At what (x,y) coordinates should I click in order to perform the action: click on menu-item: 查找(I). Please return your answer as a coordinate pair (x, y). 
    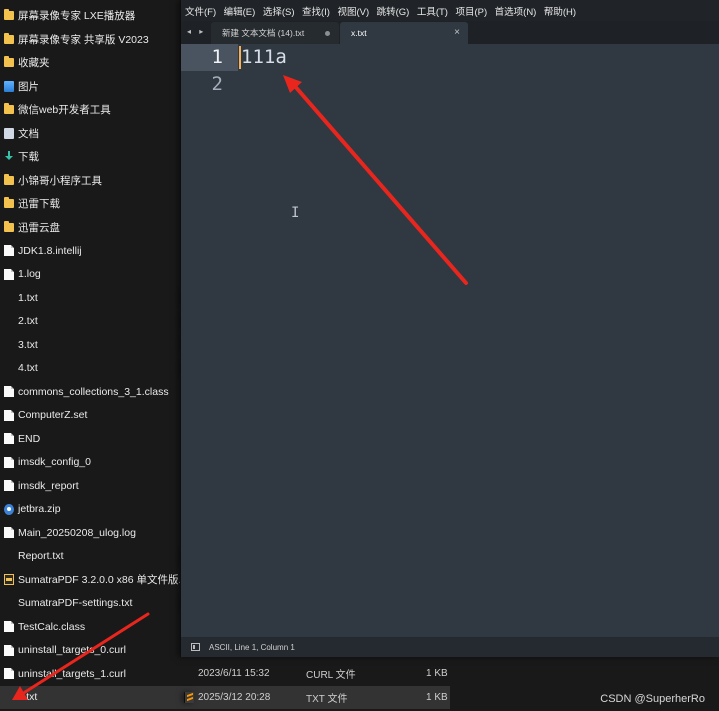
    Looking at the image, I should click on (316, 11).